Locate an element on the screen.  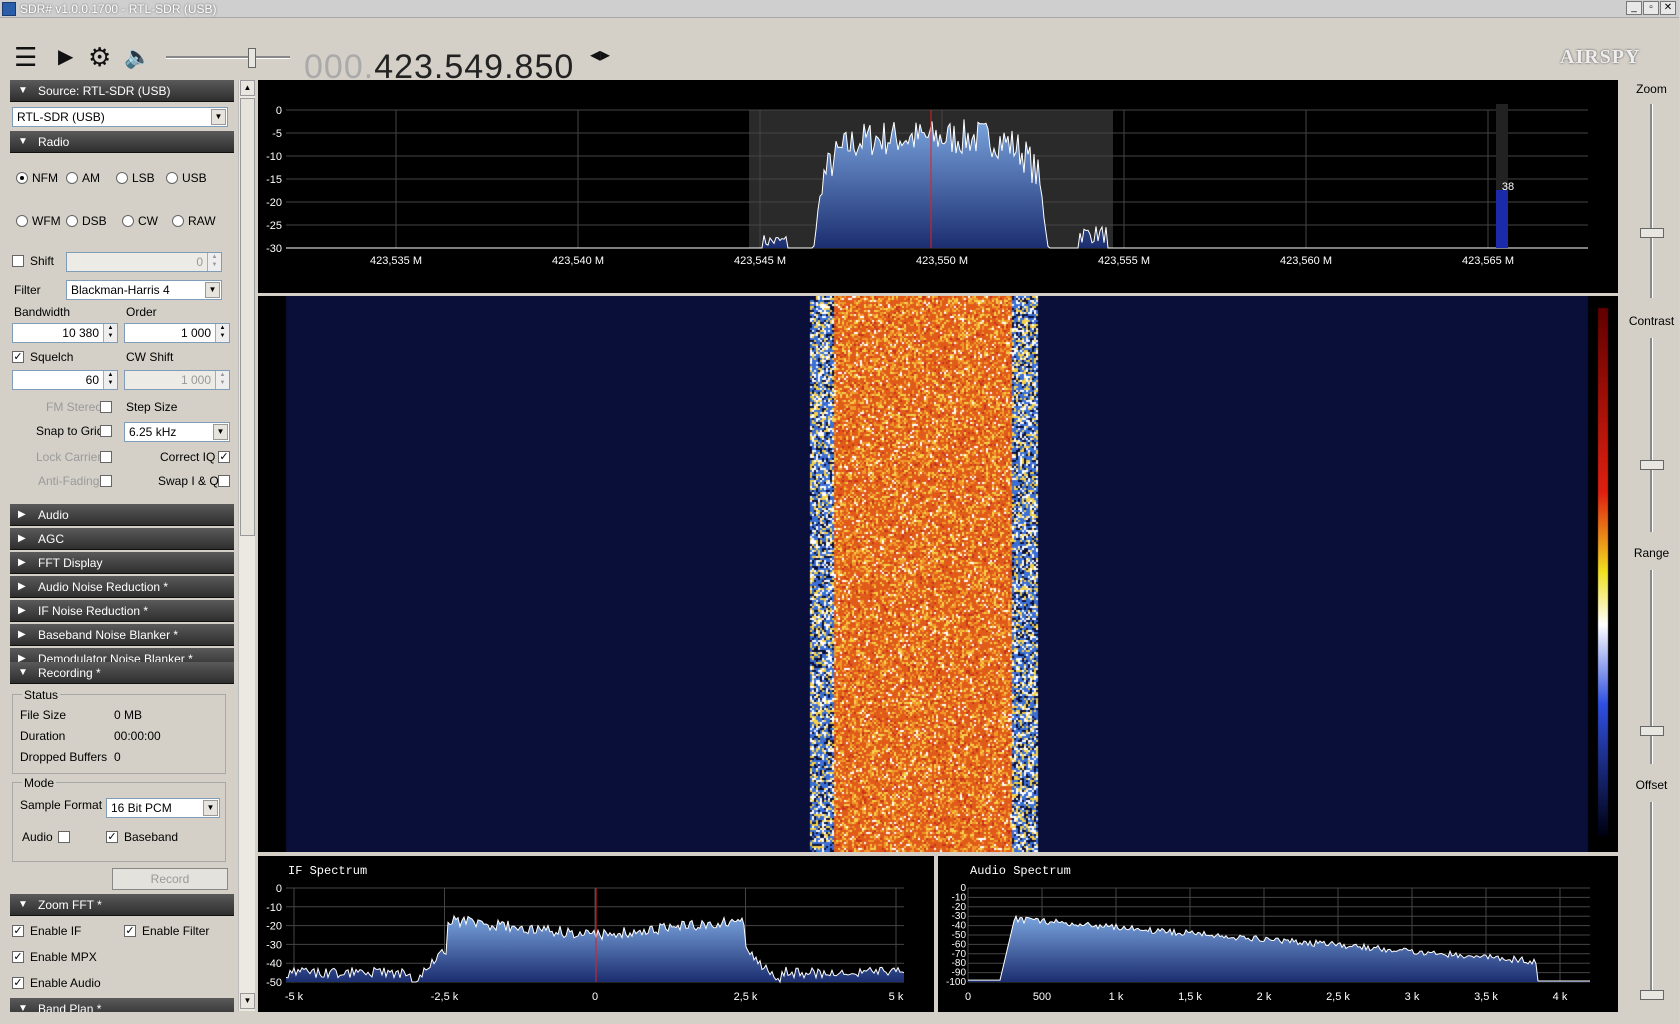
scroll-up-icon: ▲ is located at coordinates (247, 88).